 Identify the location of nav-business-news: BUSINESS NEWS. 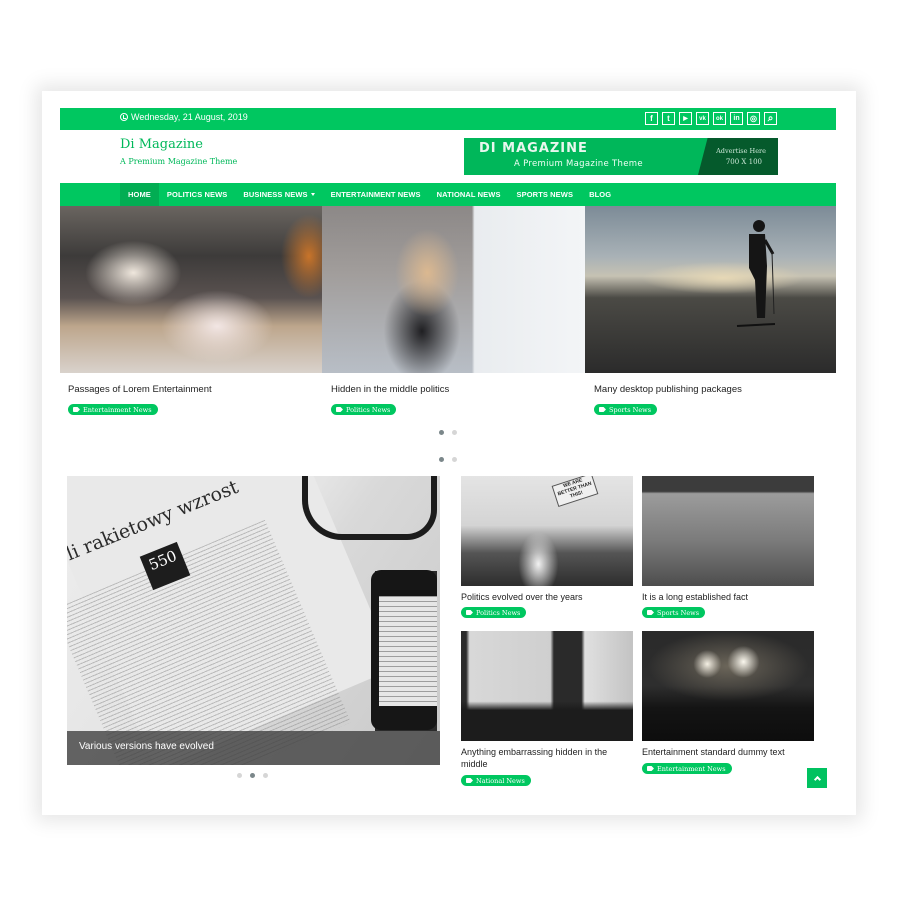
(278, 194).